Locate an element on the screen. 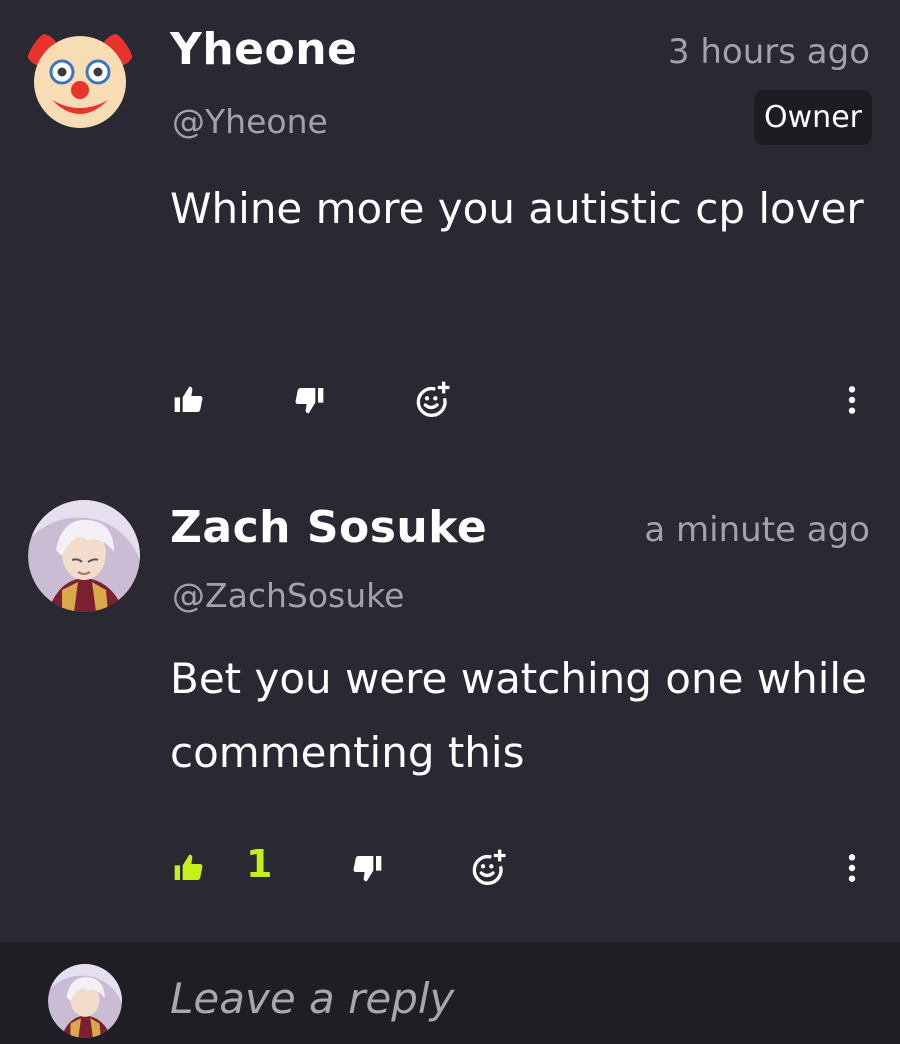  comment-text: Whine more you autistic cp lover is located at coordinates (517, 208).